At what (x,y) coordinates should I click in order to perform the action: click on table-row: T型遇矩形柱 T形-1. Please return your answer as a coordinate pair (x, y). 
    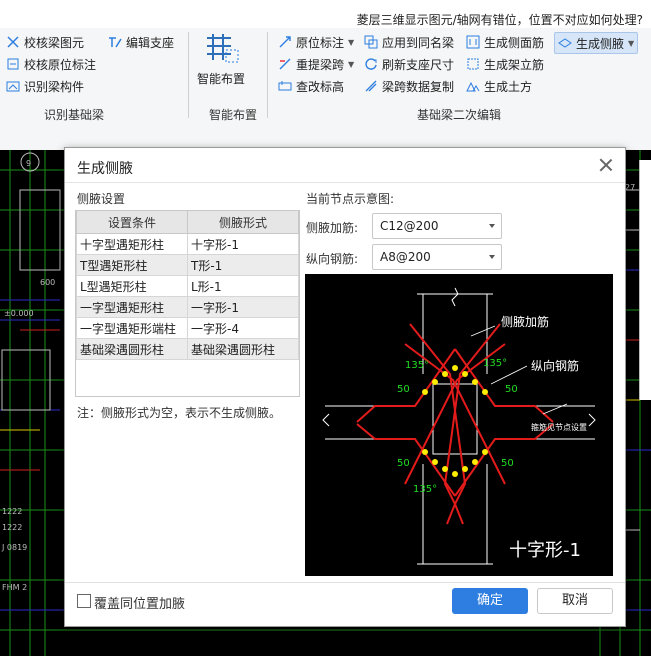
    Looking at the image, I should click on (187, 265).